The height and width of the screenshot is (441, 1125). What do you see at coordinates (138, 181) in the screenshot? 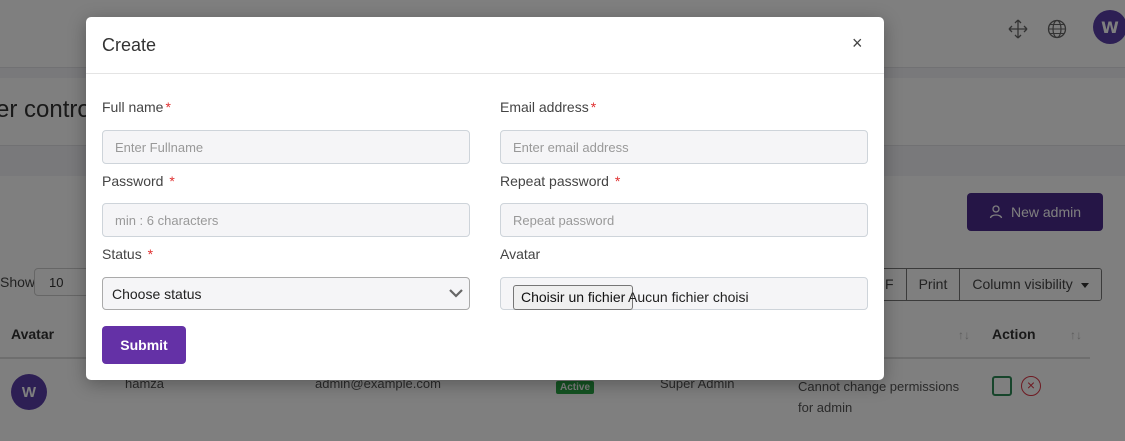
I see `password-label: Password *` at bounding box center [138, 181].